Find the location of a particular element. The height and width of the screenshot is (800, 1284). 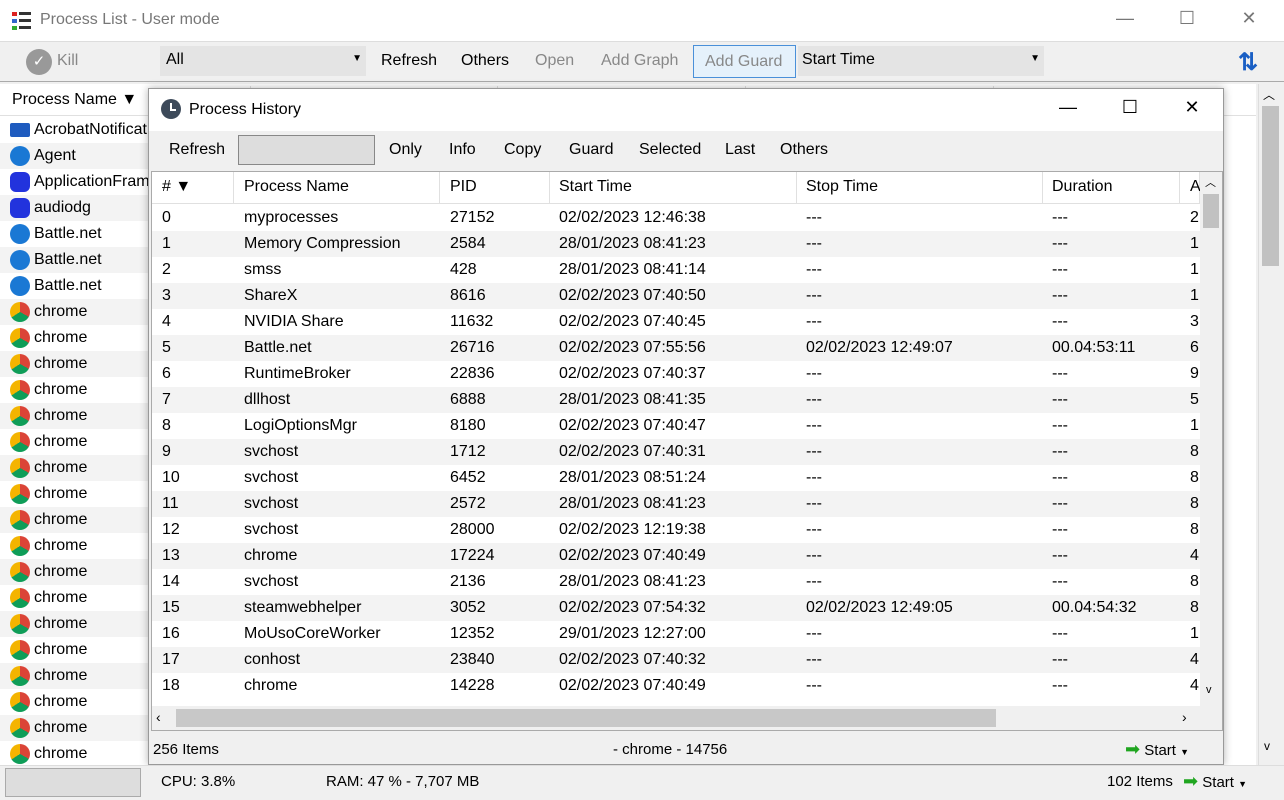

scroll-up-icon: ︿ is located at coordinates (1269, 94).